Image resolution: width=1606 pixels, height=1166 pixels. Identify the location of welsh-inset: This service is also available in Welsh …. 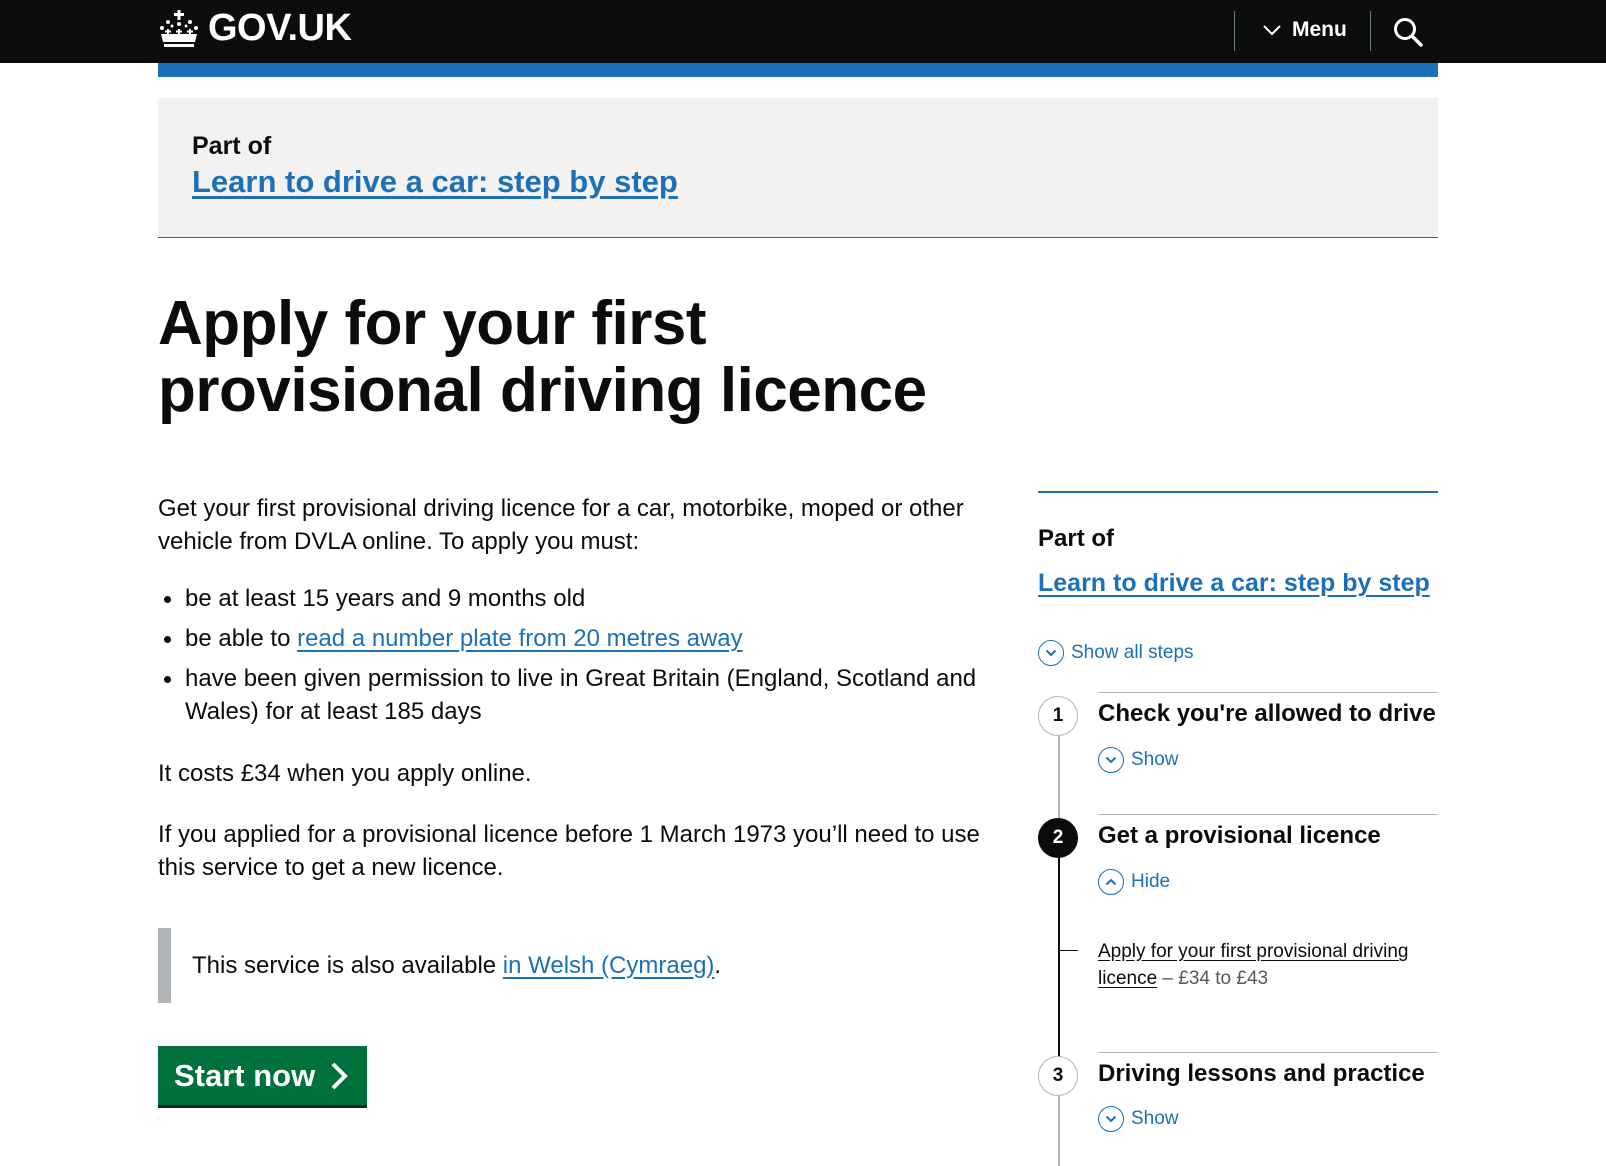
(578, 965).